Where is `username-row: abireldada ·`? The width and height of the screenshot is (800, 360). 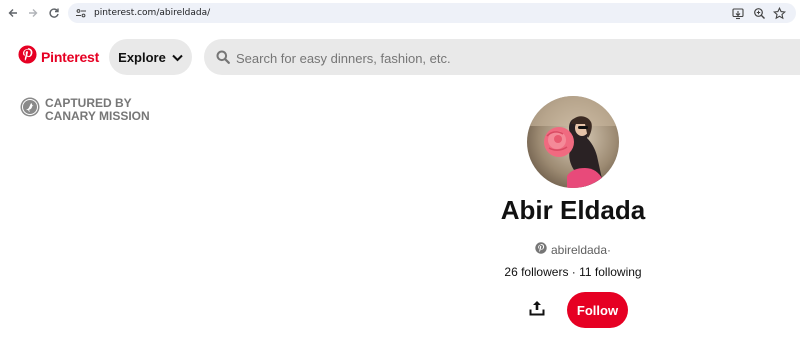 username-row: abireldada · is located at coordinates (573, 249).